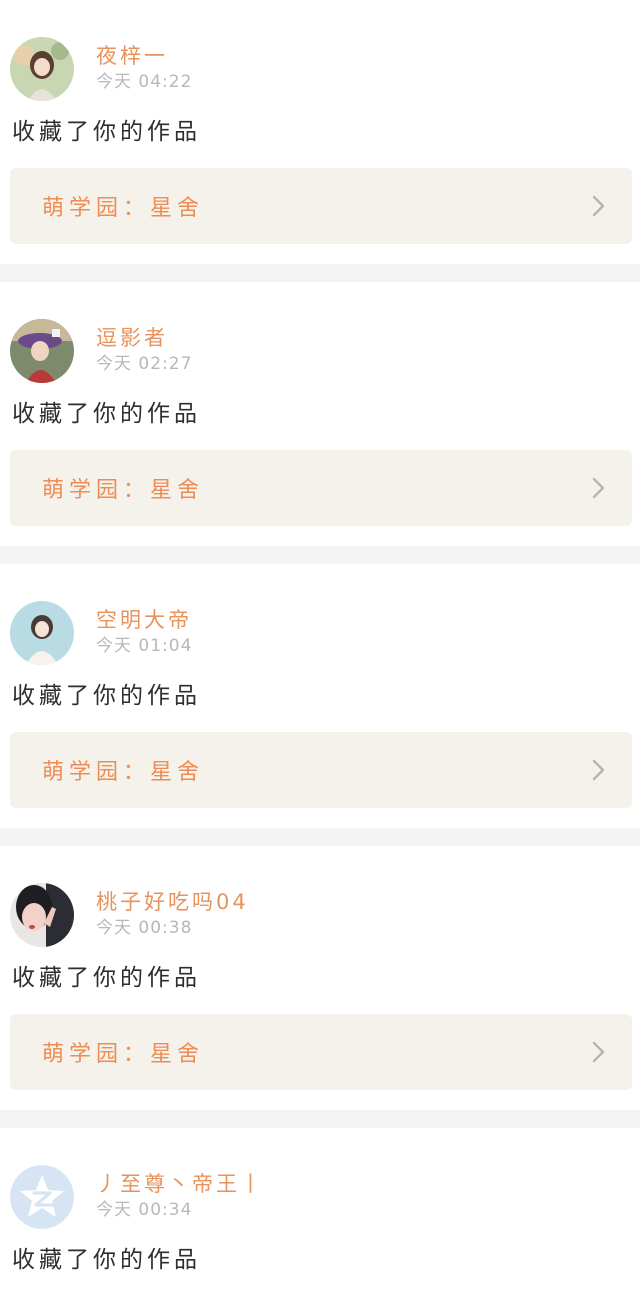 Image resolution: width=640 pixels, height=1308 pixels. I want to click on feed-card: 丿至尊丶帝王丨 今天 00:34 收藏了你的作品, so click(320, 1218).